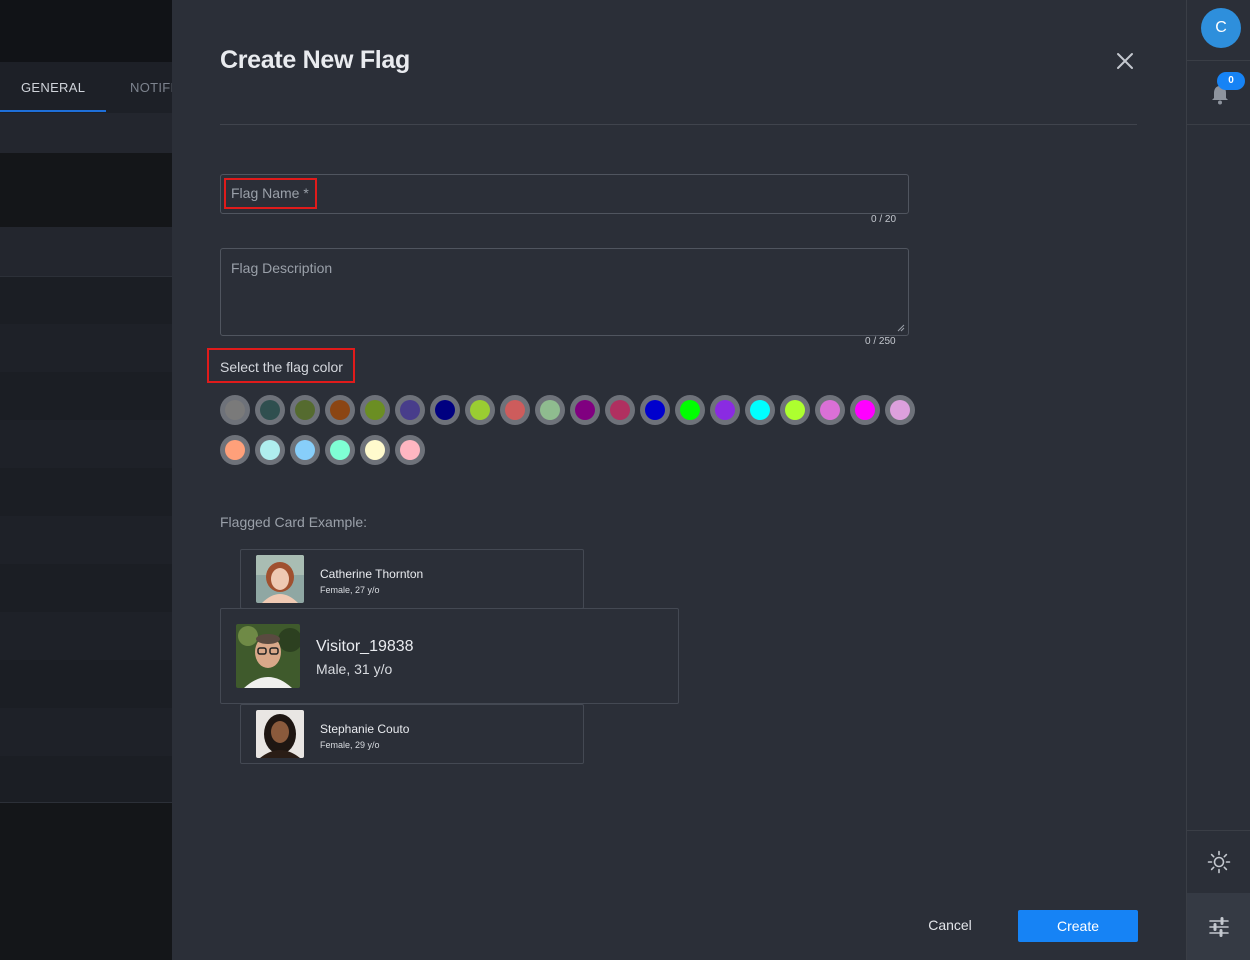 The height and width of the screenshot is (960, 1250). Describe the element at coordinates (1221, 28) in the screenshot. I see `user-avatar: C` at that location.